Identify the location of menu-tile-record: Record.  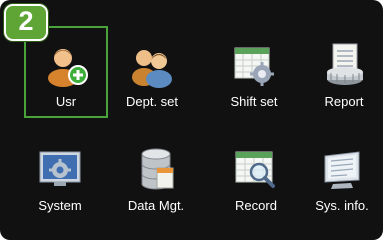
(256, 176).